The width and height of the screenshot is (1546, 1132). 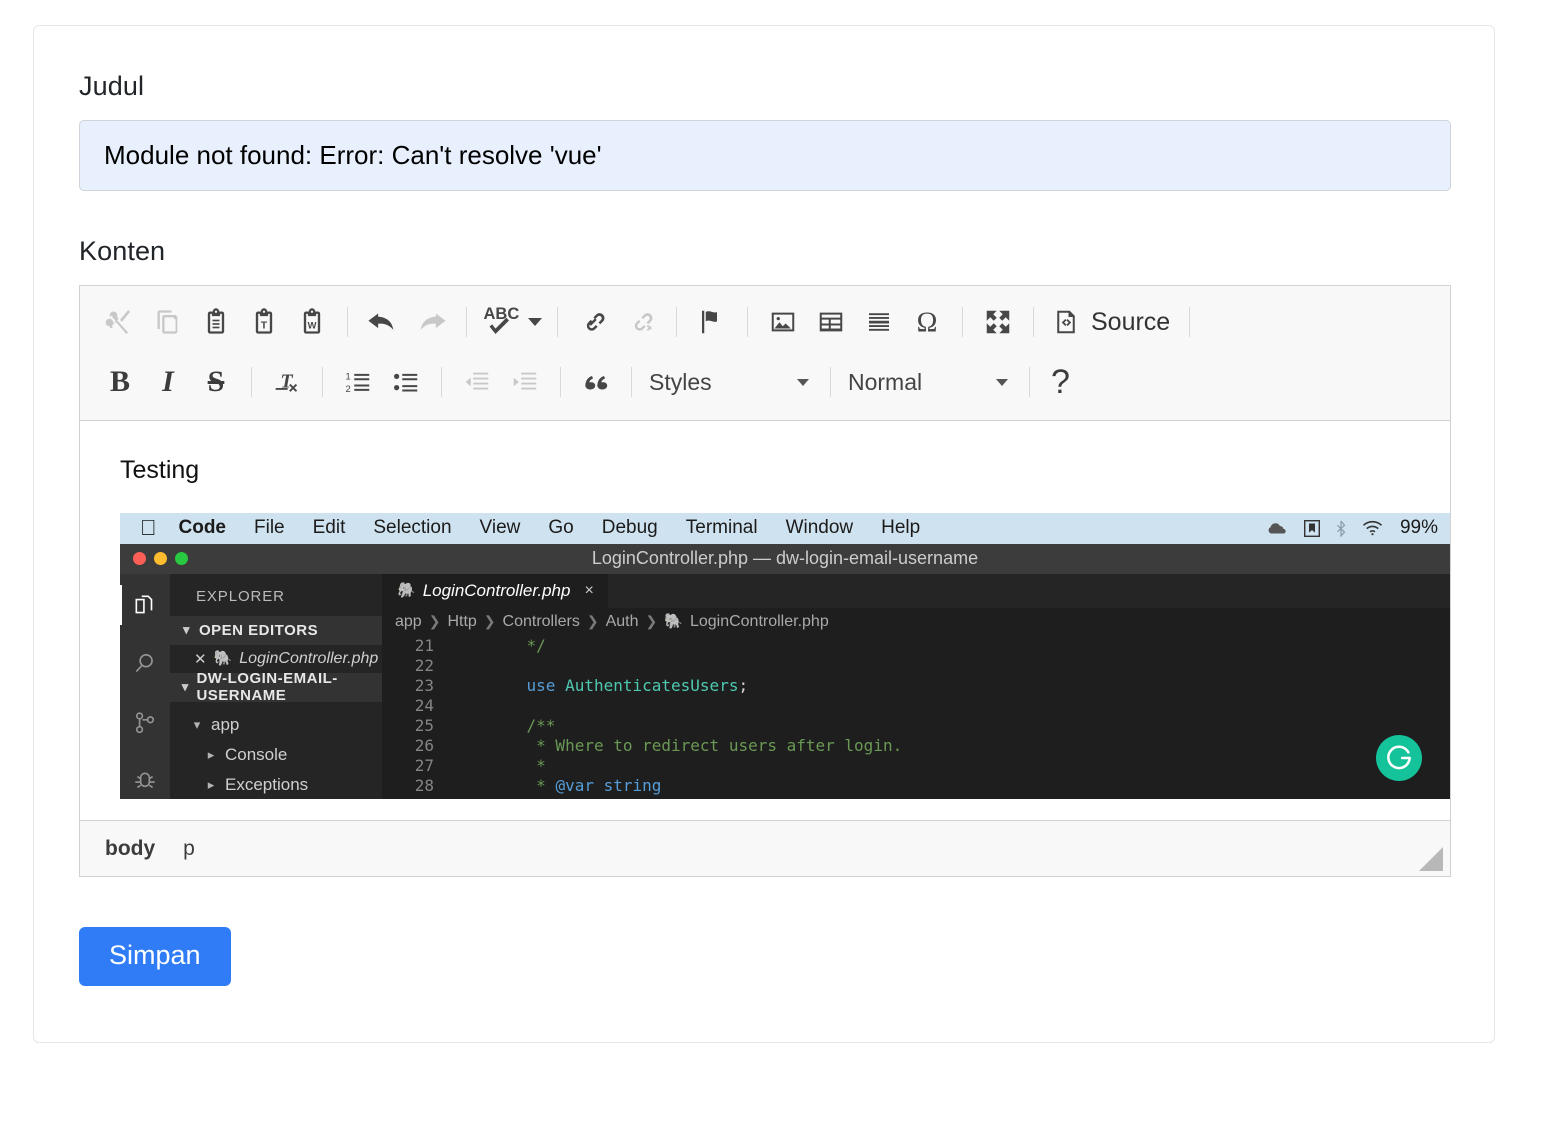 What do you see at coordinates (348, 377) in the screenshot?
I see `svg-text: 1` at bounding box center [348, 377].